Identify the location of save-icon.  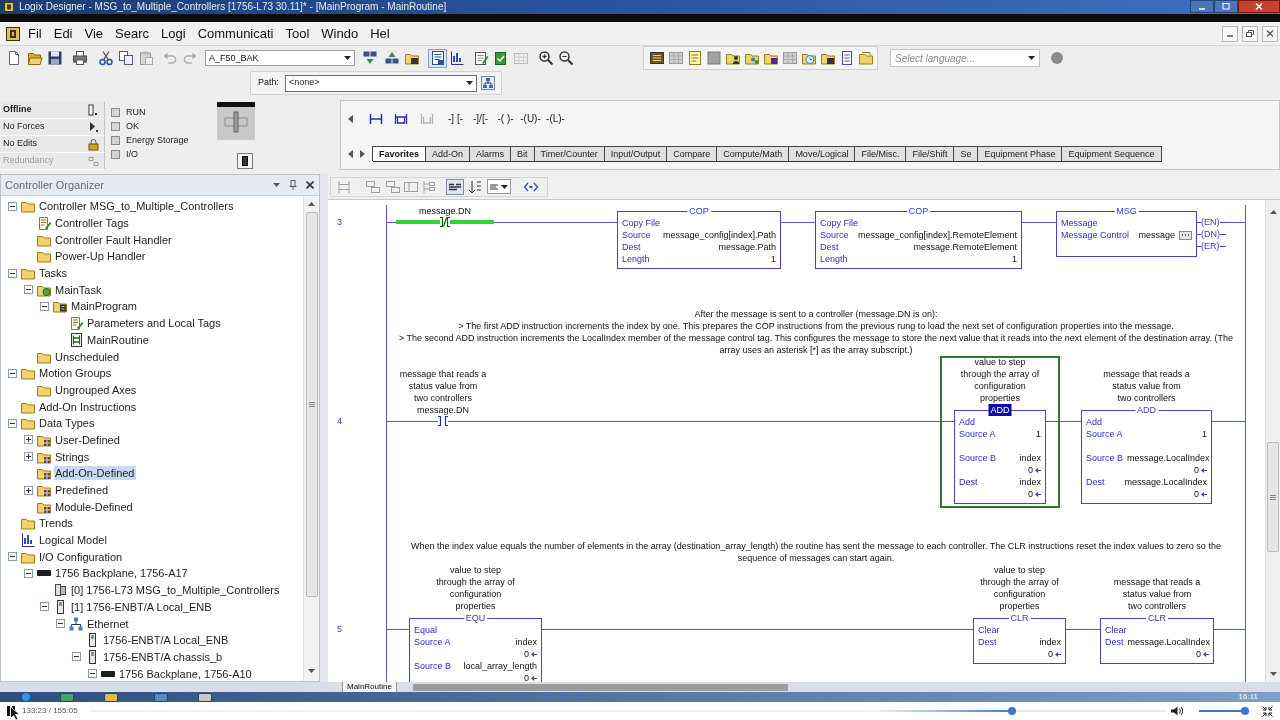
(55, 58).